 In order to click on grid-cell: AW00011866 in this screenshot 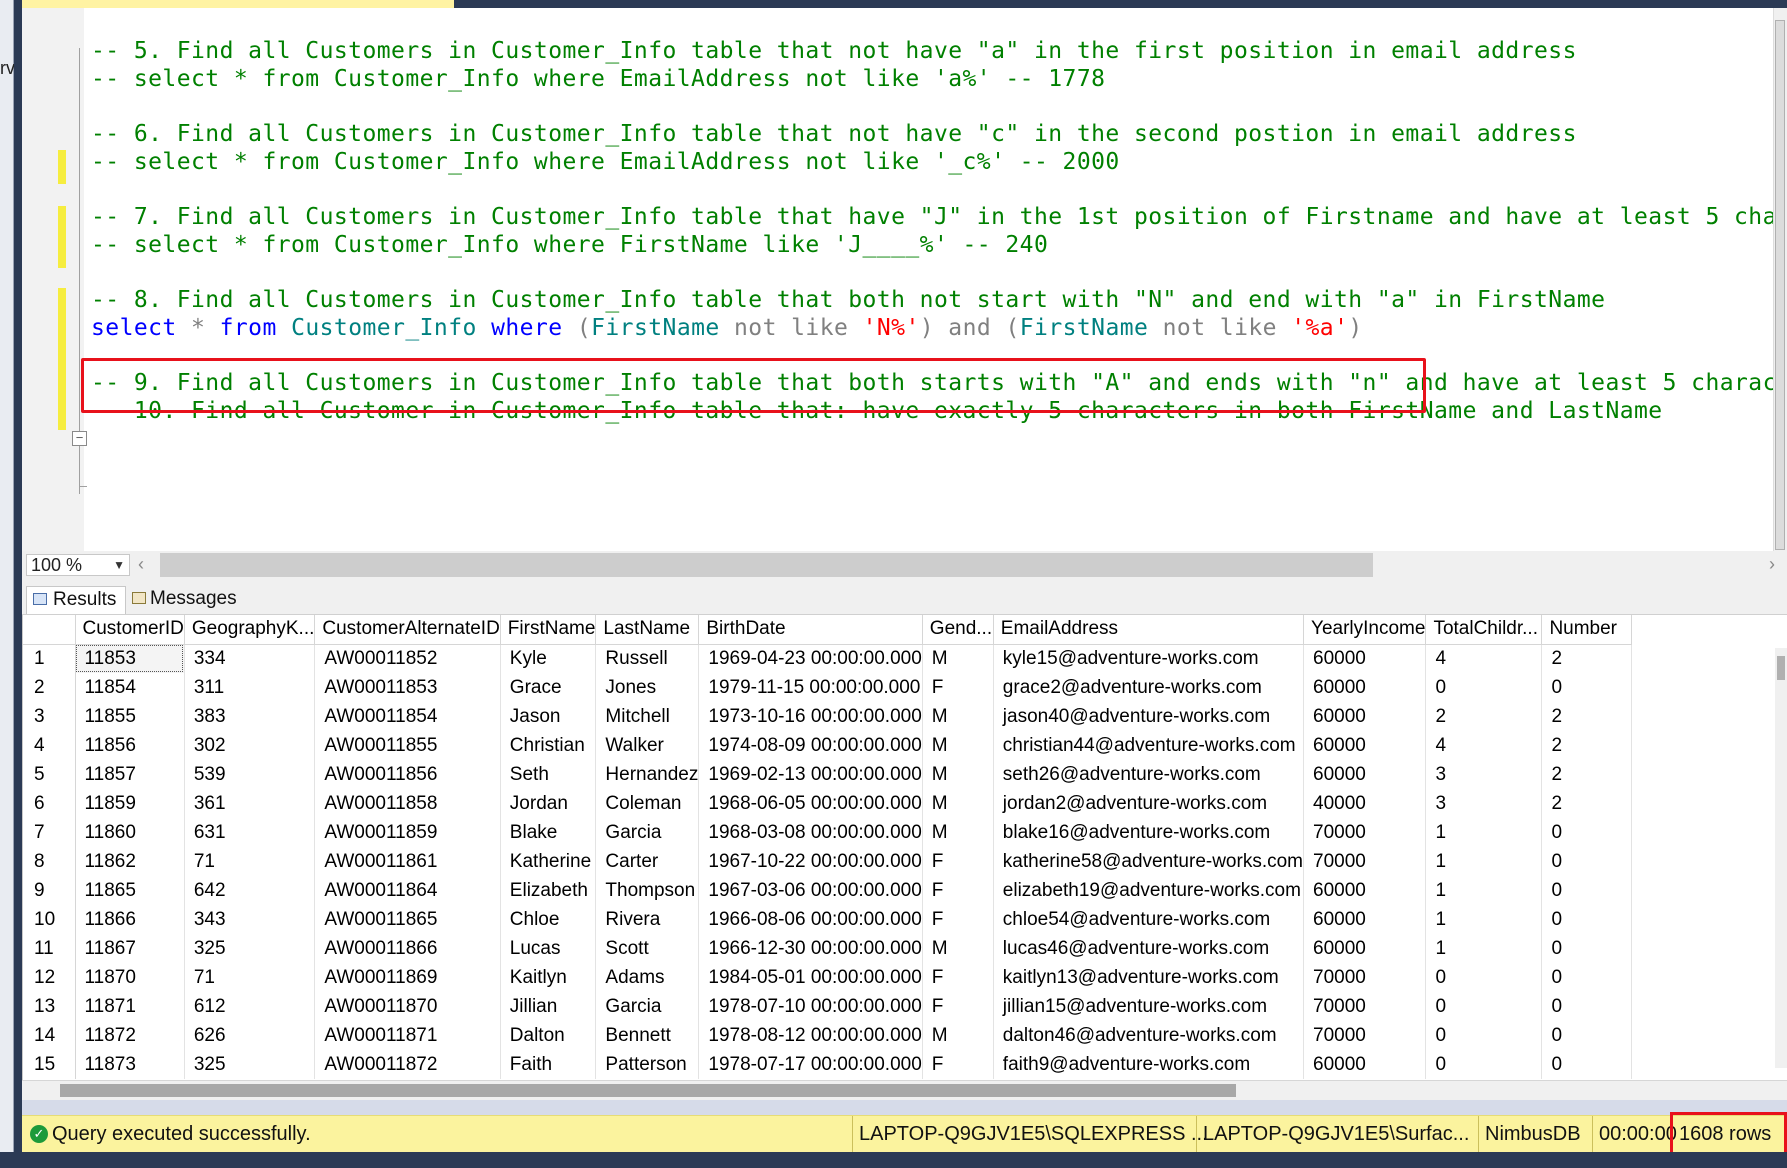, I will do `click(407, 948)`.